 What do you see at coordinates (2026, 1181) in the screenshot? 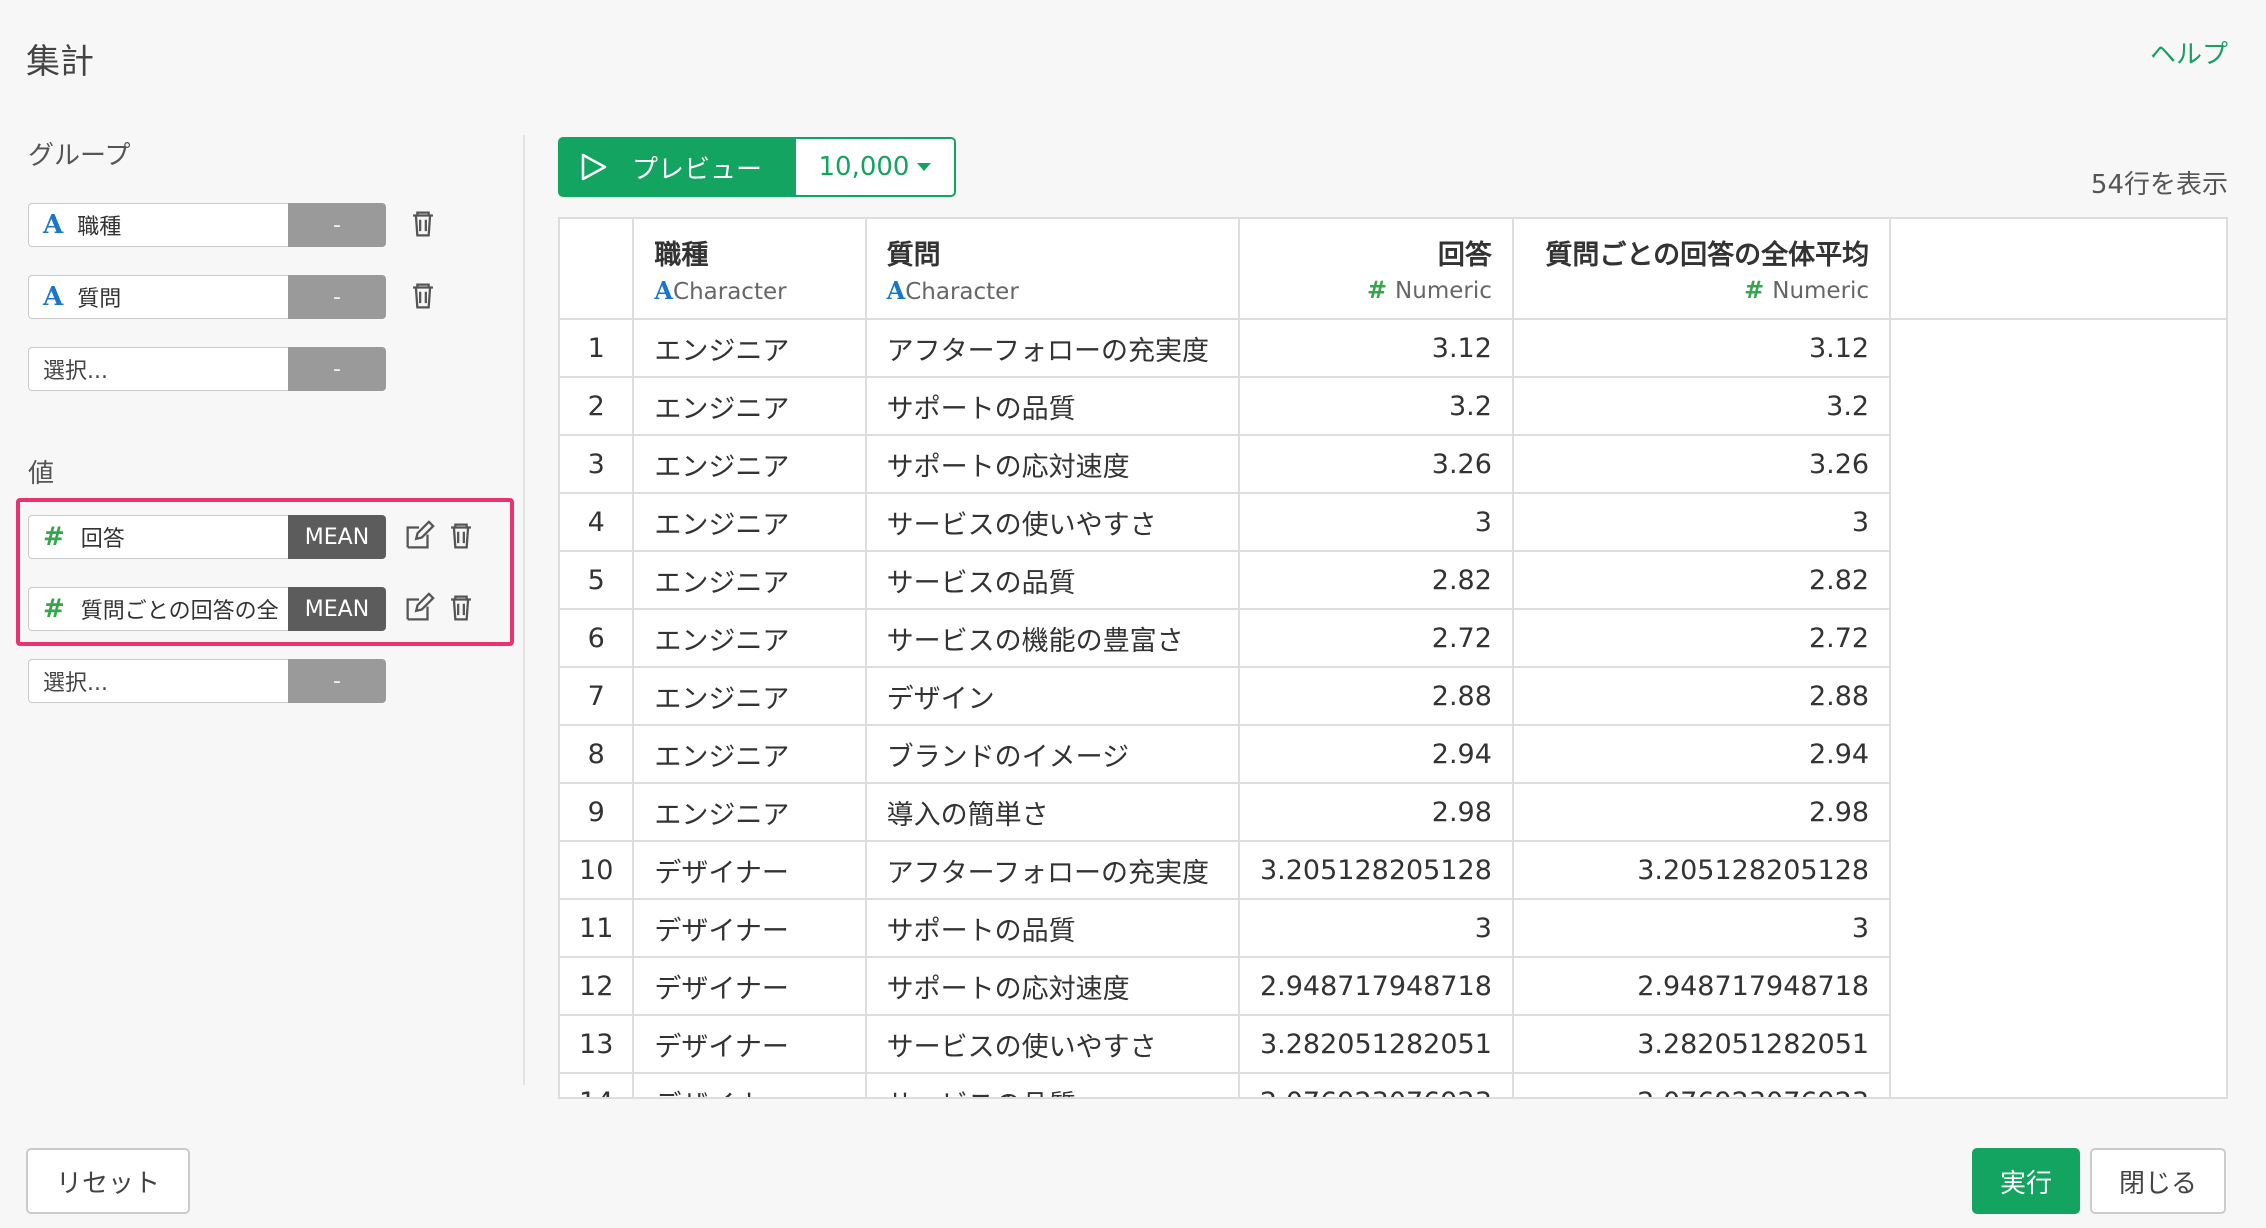
I see `run-button: 実行` at bounding box center [2026, 1181].